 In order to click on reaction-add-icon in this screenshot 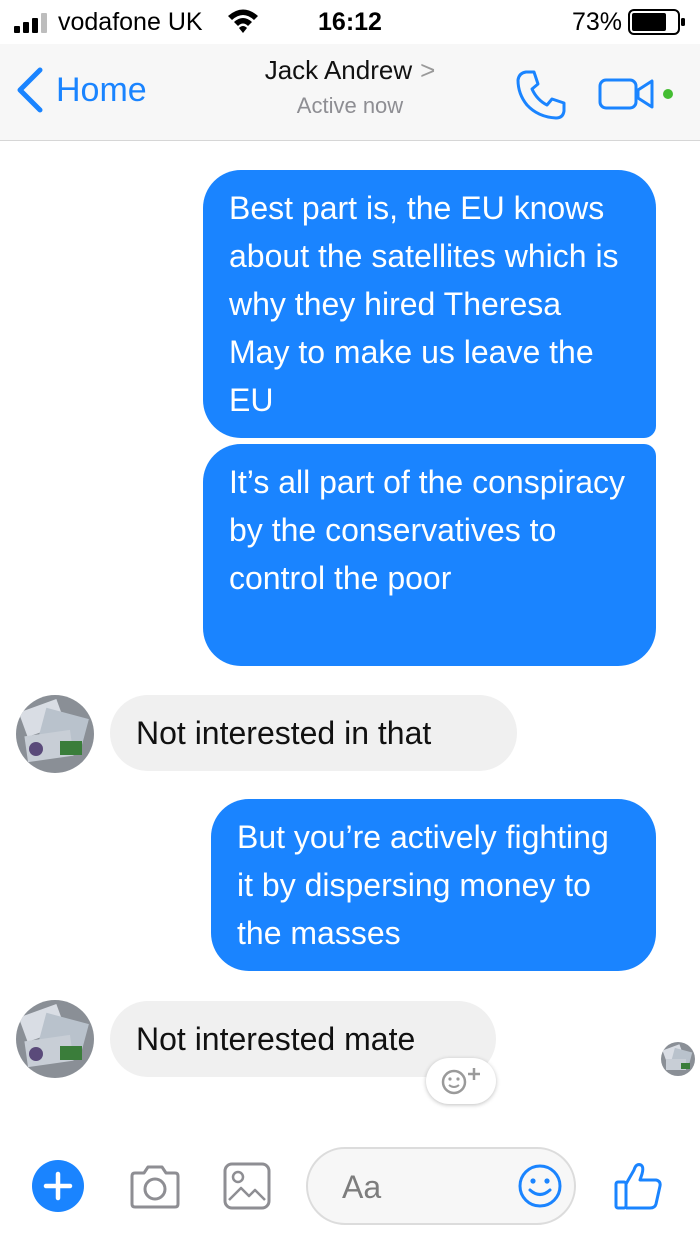, I will do `click(460, 1081)`.